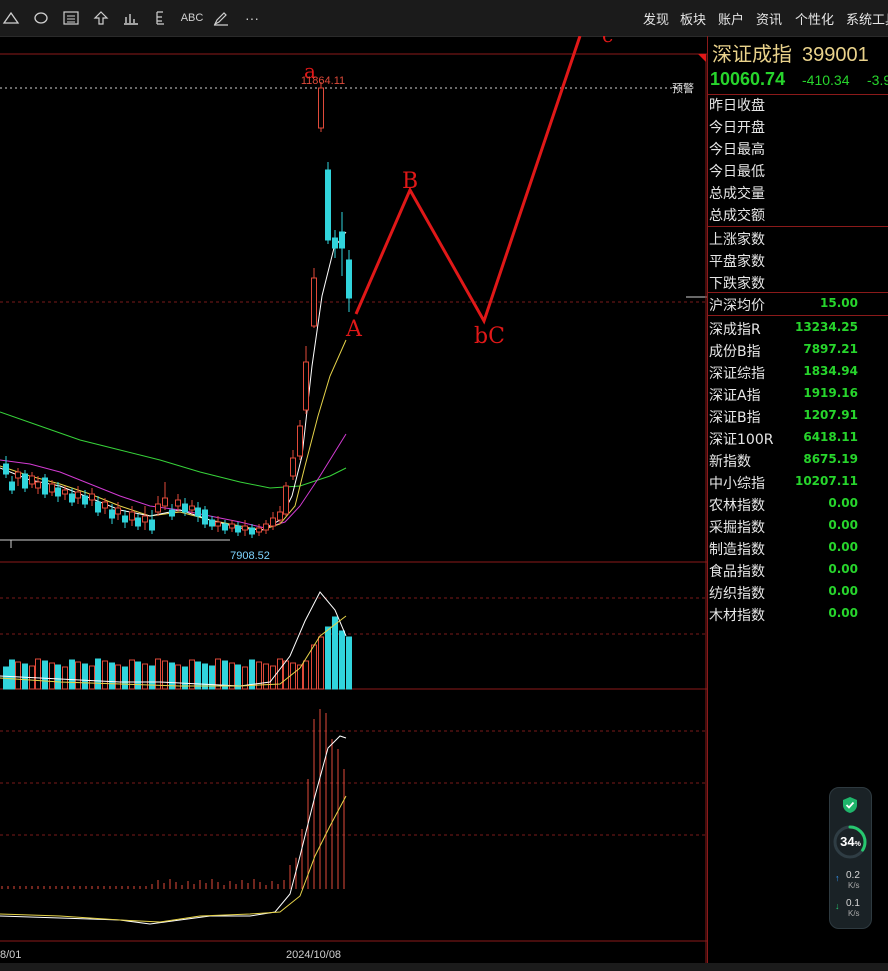  Describe the element at coordinates (173, 450) in the screenshot. I see `ma-line-green` at that location.